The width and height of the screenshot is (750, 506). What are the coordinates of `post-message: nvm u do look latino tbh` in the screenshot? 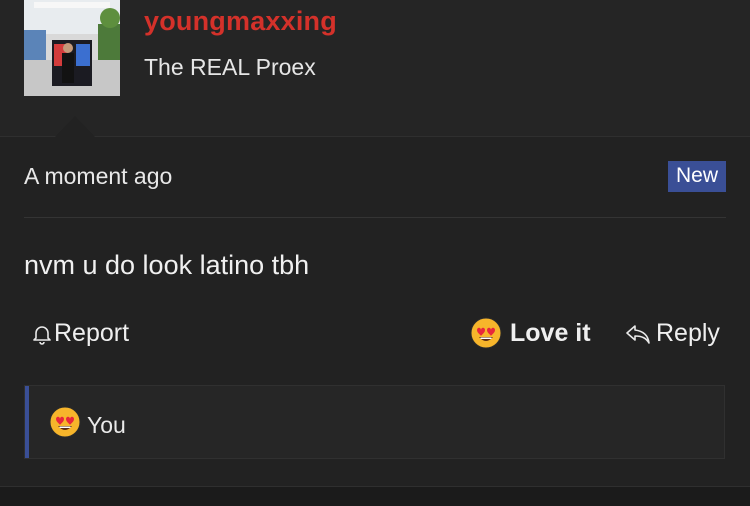 It's located at (167, 265).